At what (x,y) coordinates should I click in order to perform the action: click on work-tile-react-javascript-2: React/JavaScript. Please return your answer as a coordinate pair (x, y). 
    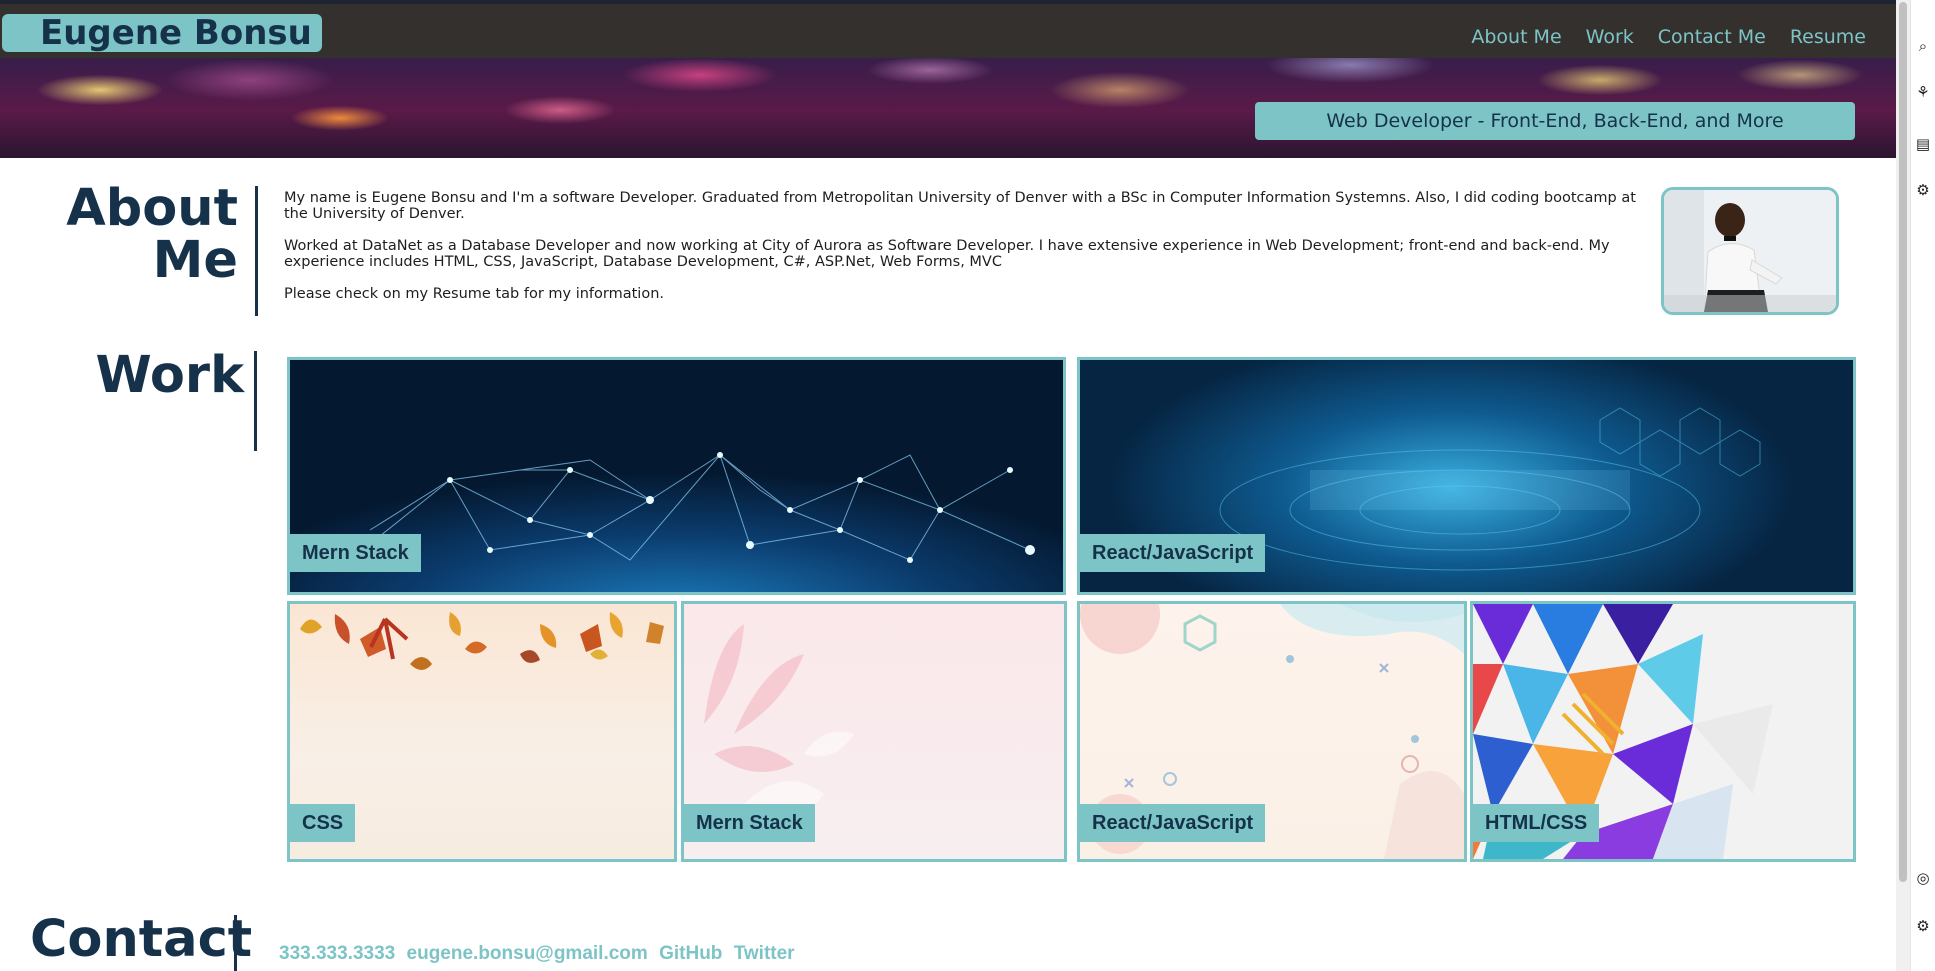
    Looking at the image, I should click on (1272, 731).